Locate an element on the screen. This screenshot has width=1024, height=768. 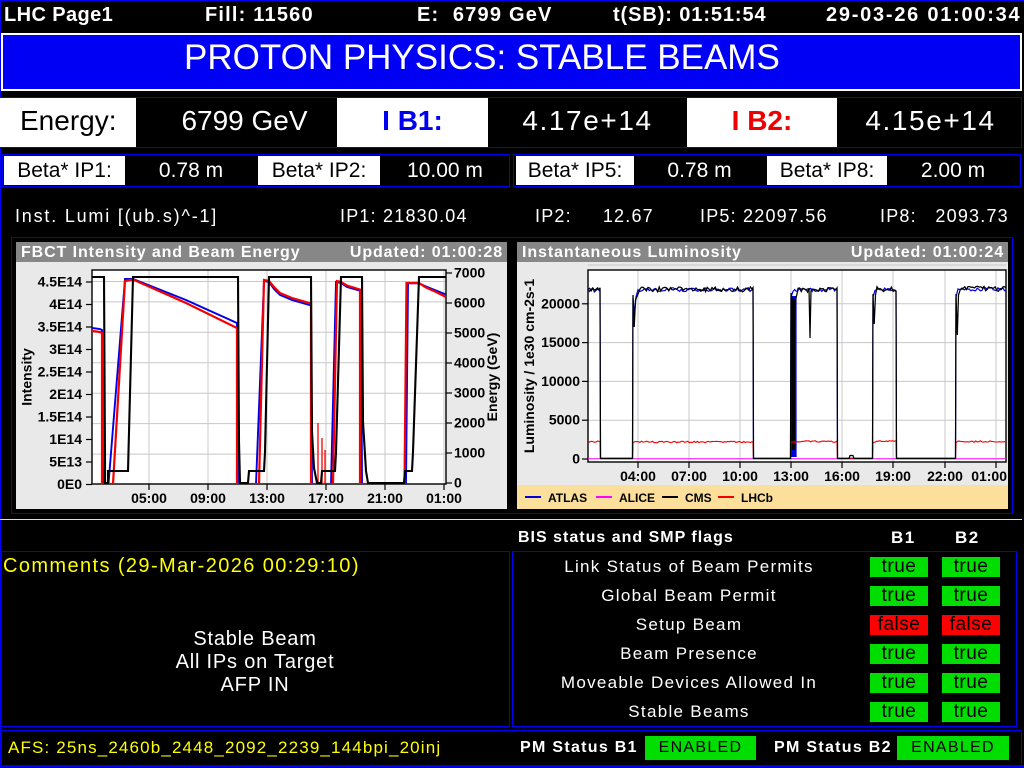
svg-text: 1.5E14 is located at coordinates (60, 417).